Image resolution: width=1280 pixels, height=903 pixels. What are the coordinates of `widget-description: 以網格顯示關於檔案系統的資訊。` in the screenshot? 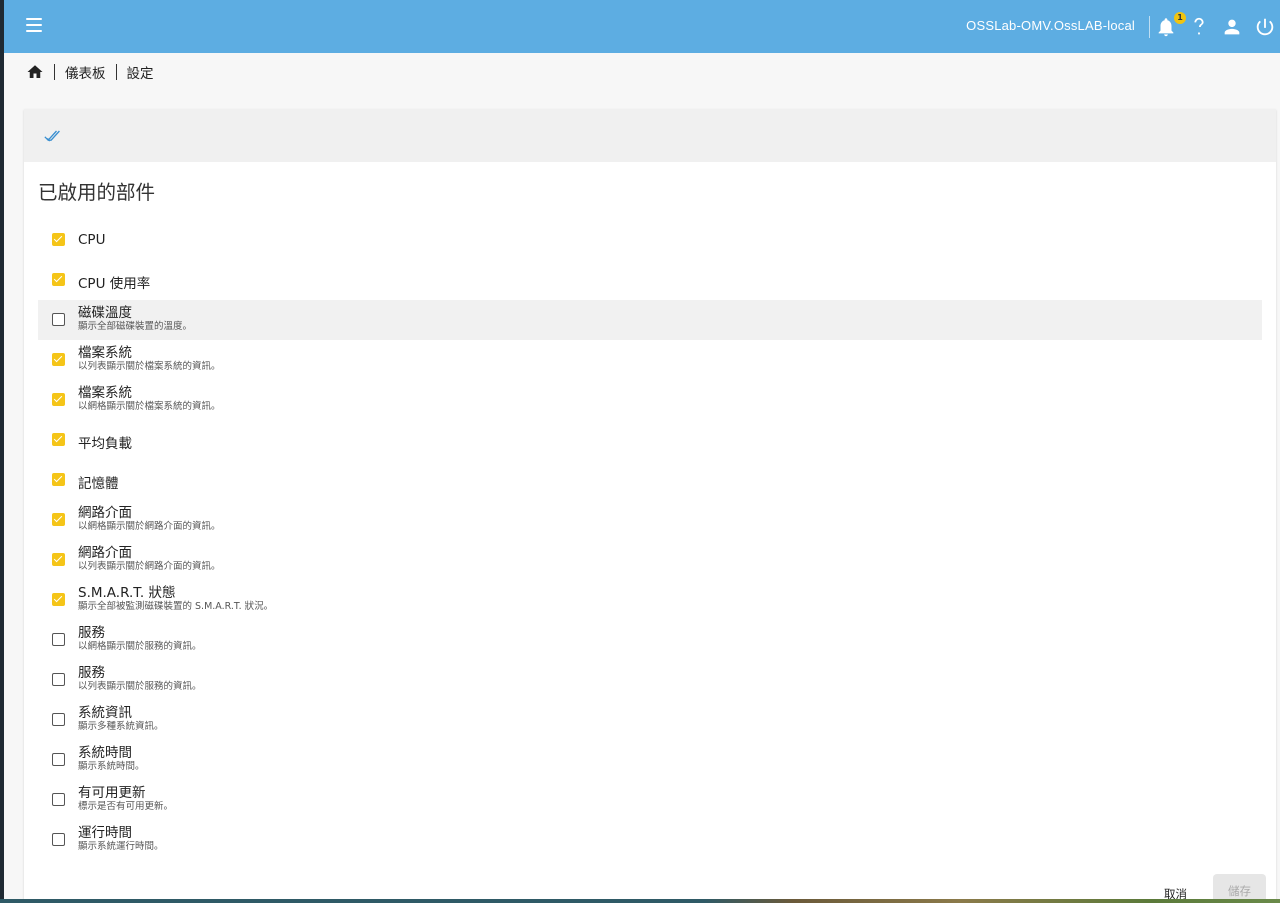 It's located at (149, 406).